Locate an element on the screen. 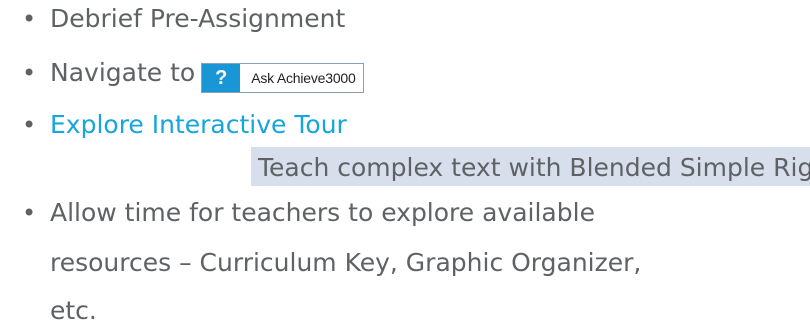 This screenshot has width=810, height=335. ask-button-label: Ask Achieve3000 is located at coordinates (303, 78).